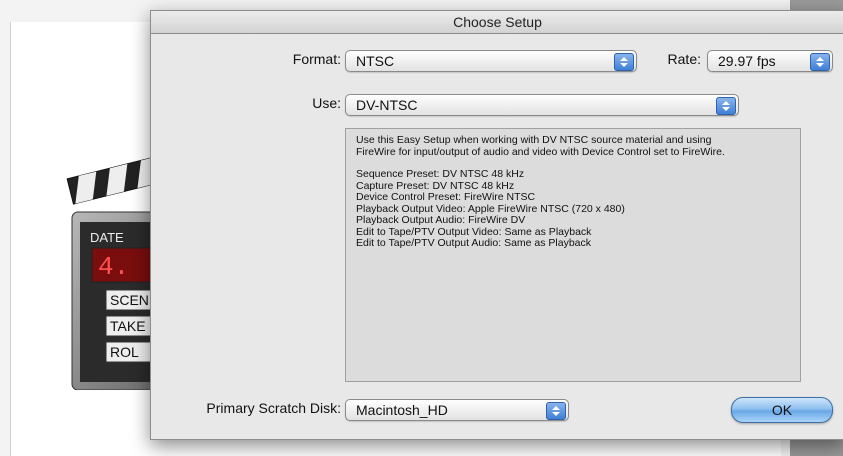  What do you see at coordinates (273, 408) in the screenshot?
I see `scratch-disk-label: Primary Scratch Disk:` at bounding box center [273, 408].